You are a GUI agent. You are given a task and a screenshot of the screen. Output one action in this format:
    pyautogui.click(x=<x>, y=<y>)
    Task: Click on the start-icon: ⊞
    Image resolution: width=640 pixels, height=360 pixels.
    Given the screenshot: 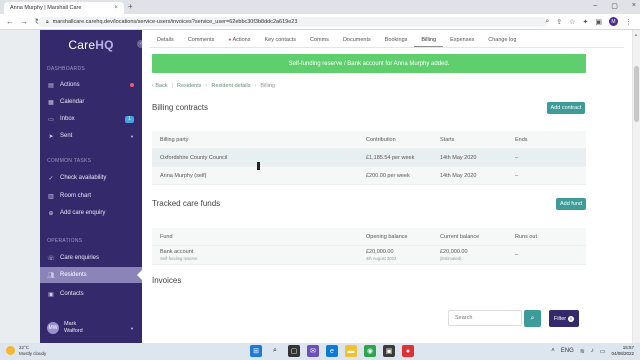 What is the action you would take?
    pyautogui.click(x=256, y=351)
    